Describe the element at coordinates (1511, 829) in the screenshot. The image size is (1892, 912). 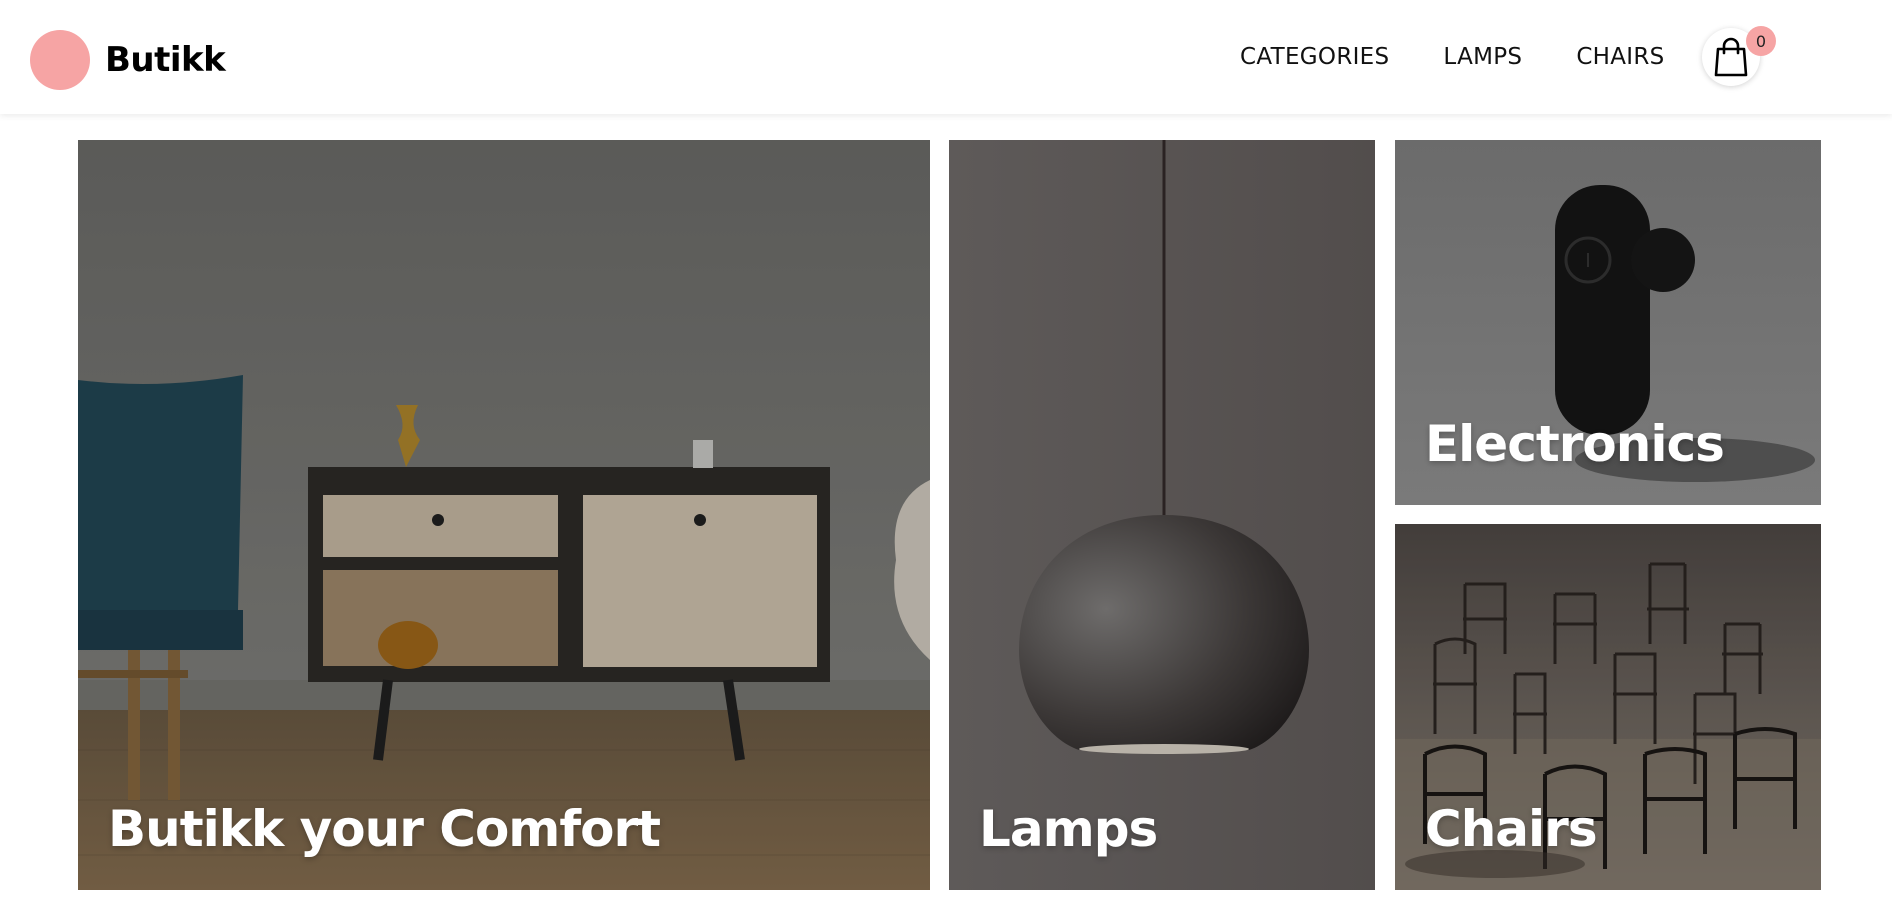
I see `chairs-title: Chairs` at that location.